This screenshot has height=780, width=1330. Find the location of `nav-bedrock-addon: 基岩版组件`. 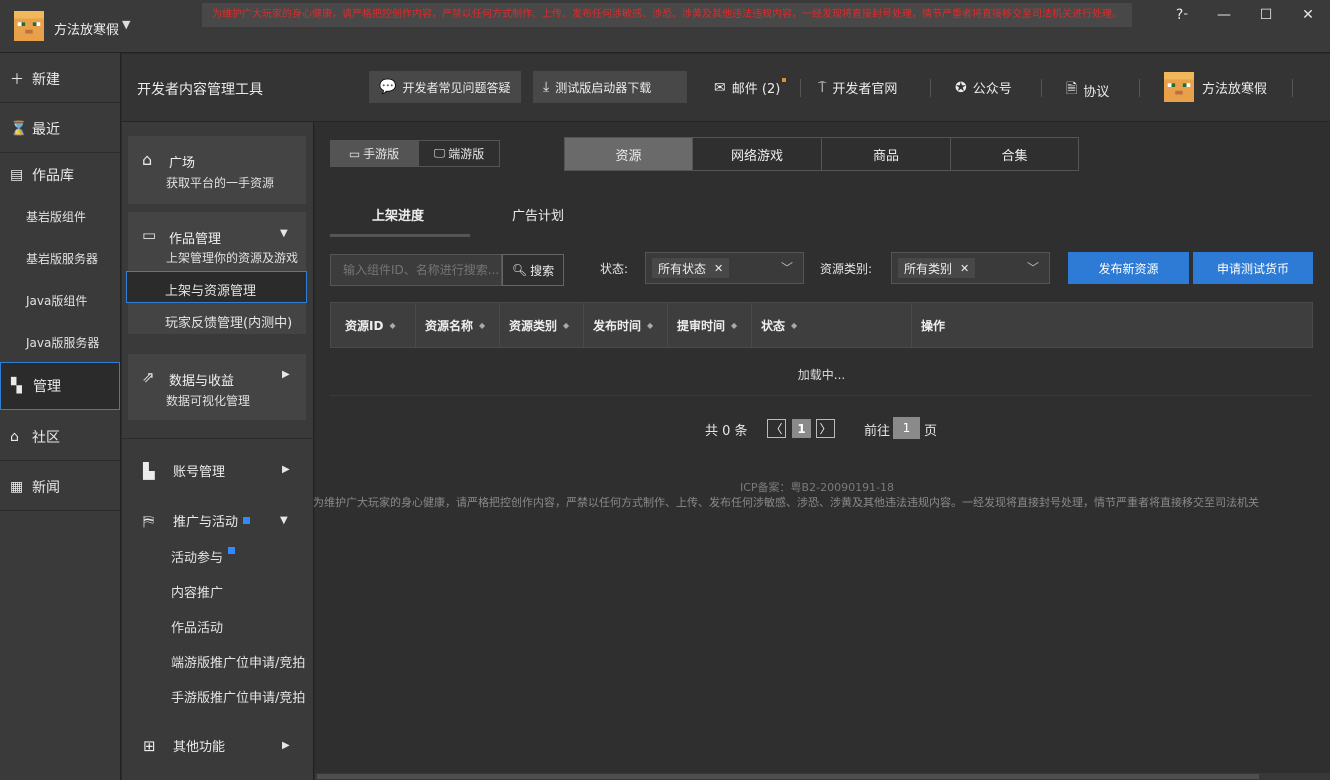

nav-bedrock-addon: 基岩版组件 is located at coordinates (60, 216).